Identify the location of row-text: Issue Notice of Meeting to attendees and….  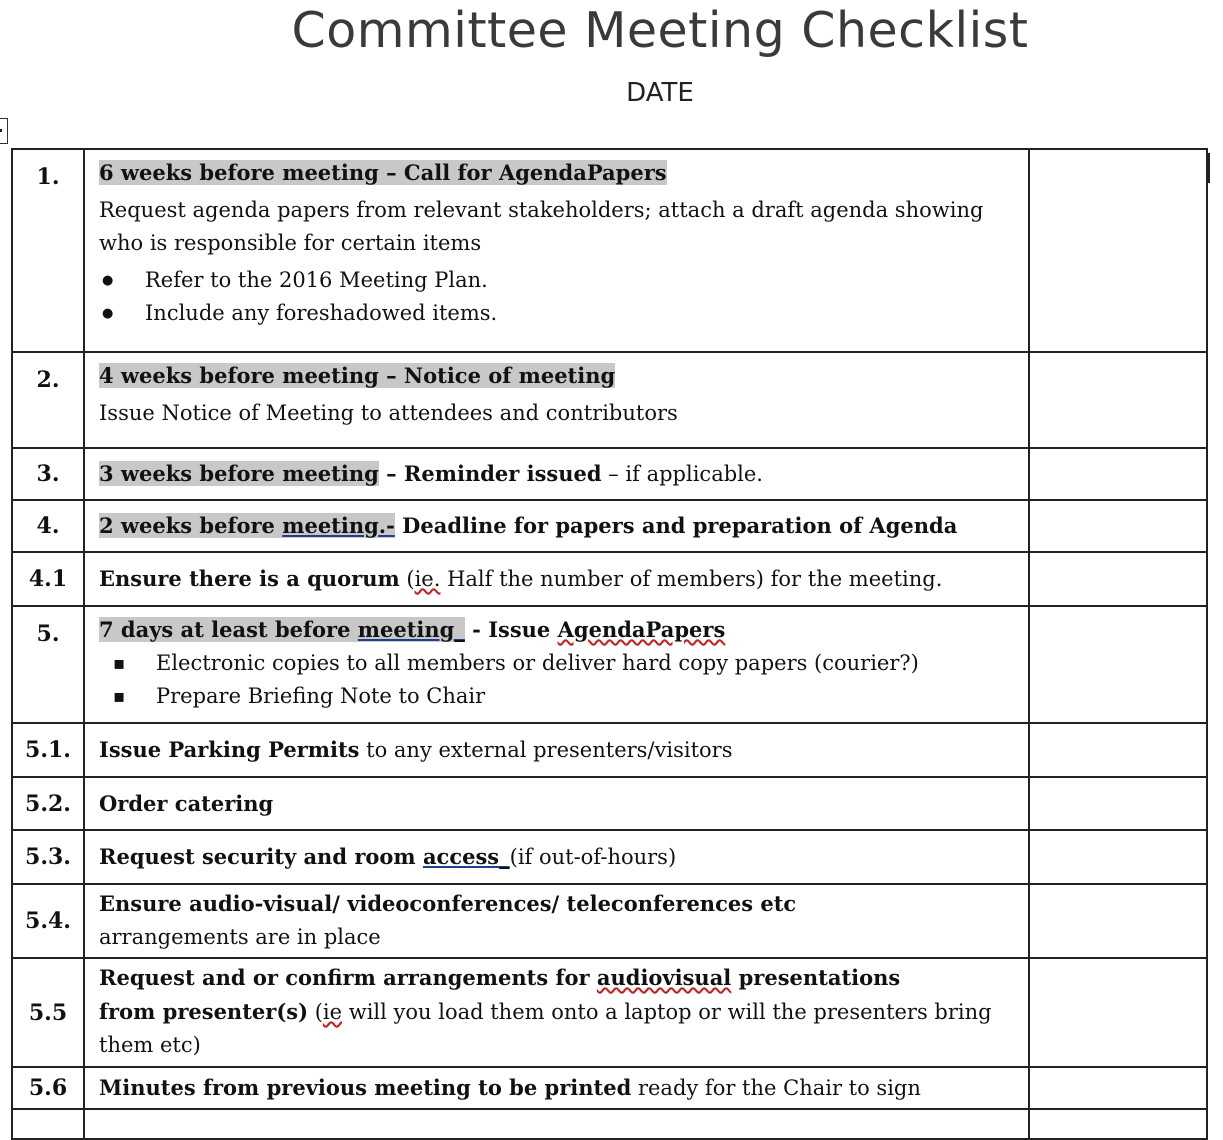
(388, 413).